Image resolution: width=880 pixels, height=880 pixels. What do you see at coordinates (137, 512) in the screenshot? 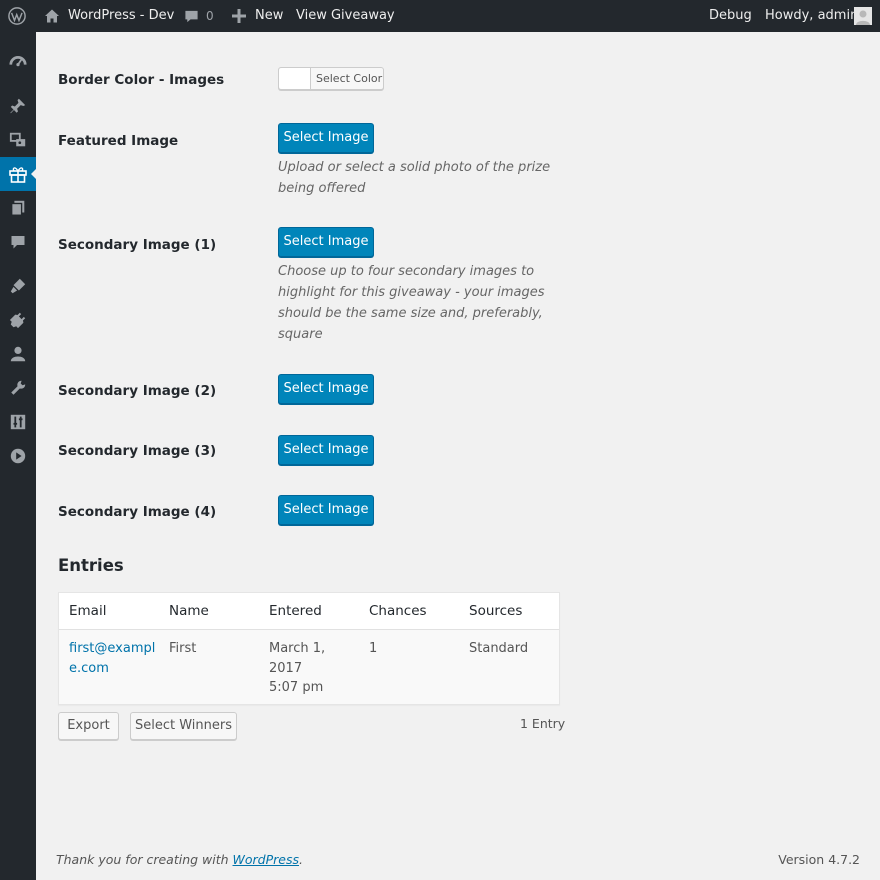
I see `secondary-image-4-label: Secondary Image (4)` at bounding box center [137, 512].